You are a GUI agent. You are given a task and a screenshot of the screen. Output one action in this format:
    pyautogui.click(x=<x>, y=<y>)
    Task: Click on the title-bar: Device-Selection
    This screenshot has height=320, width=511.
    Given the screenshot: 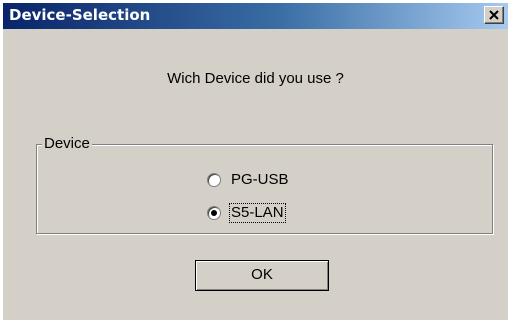 What is the action you would take?
    pyautogui.click(x=255, y=16)
    